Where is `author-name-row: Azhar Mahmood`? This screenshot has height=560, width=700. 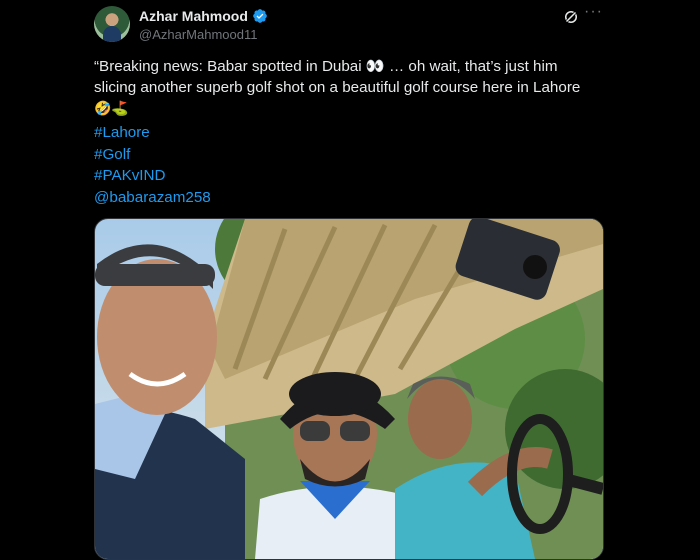 author-name-row: Azhar Mahmood is located at coordinates (203, 16).